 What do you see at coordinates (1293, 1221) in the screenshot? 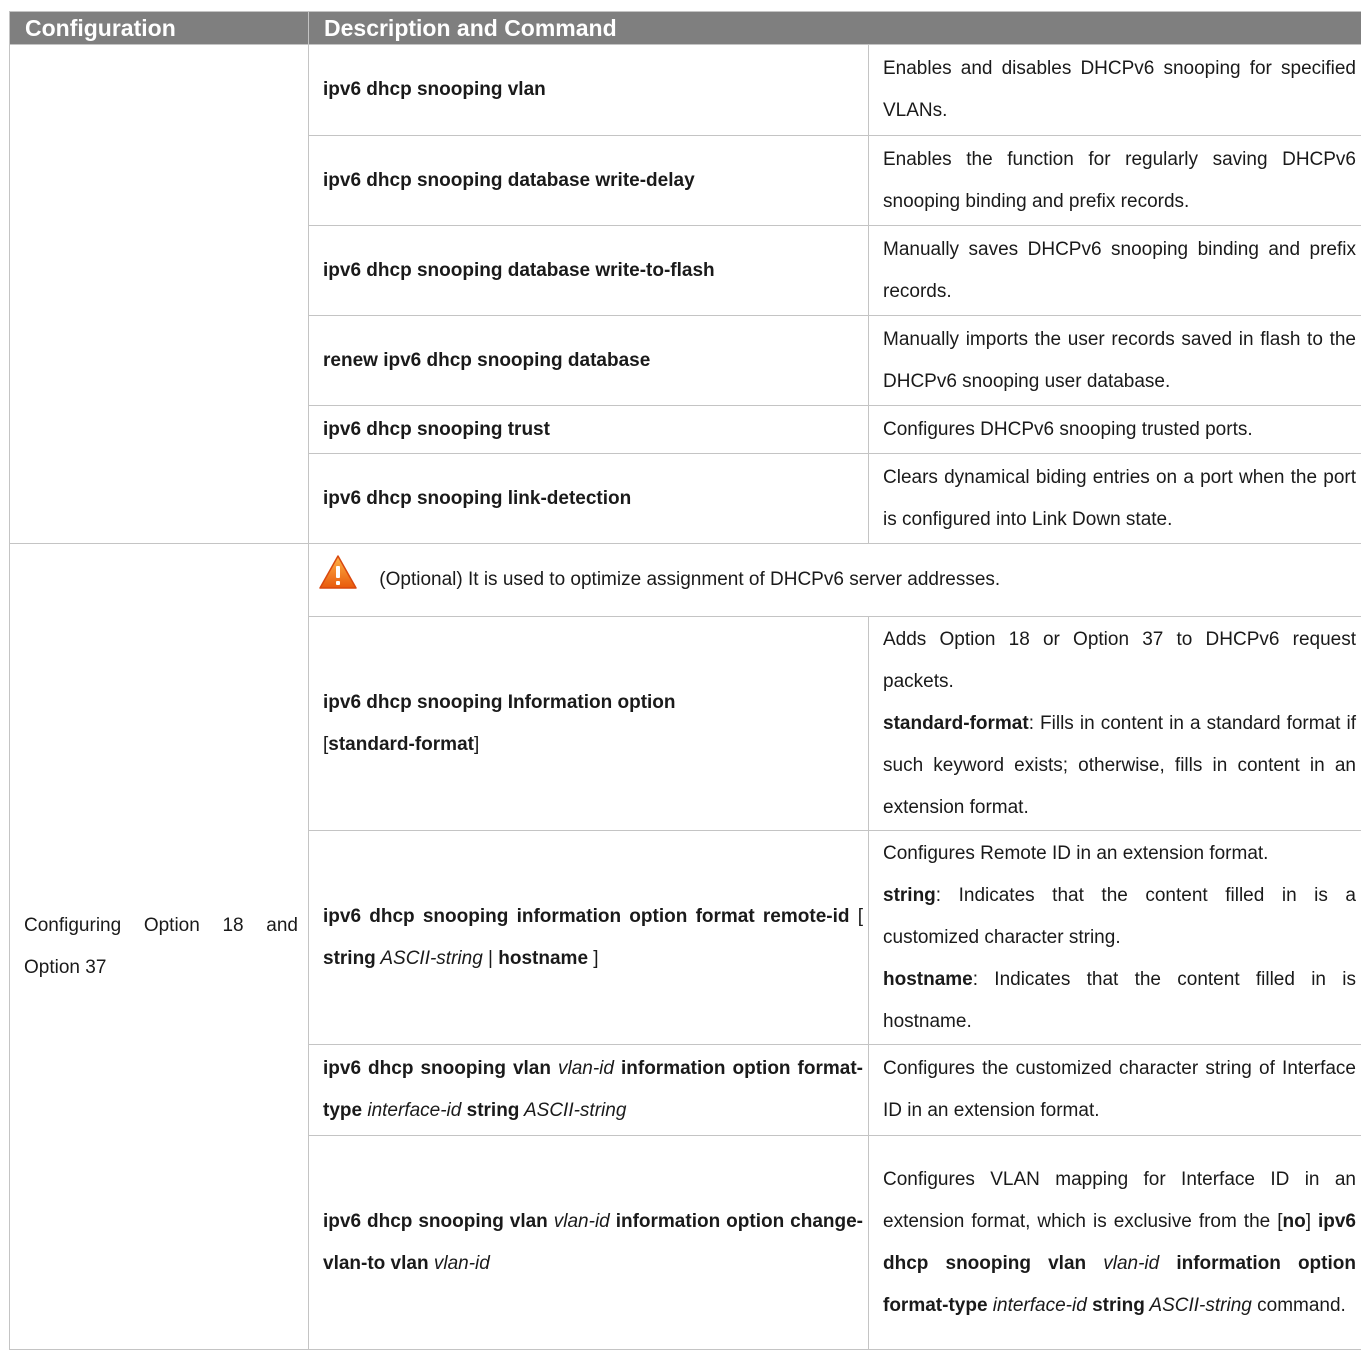
I see `description-keyword: no` at bounding box center [1293, 1221].